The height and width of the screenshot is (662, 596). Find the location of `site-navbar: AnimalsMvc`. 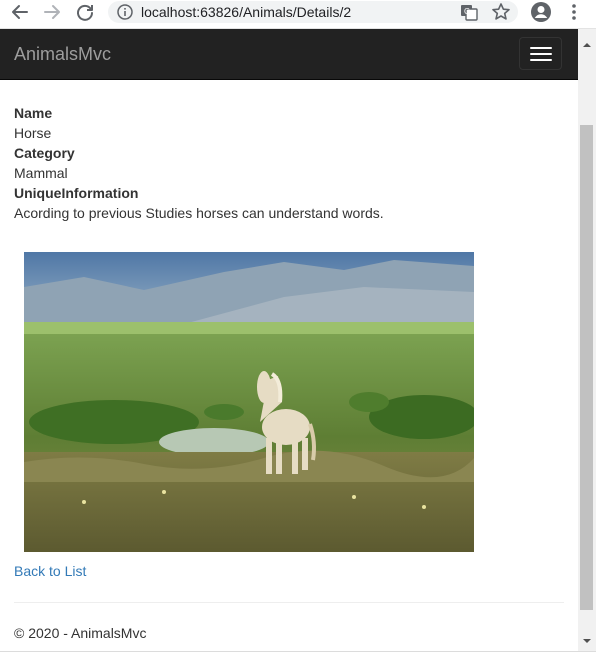

site-navbar: AnimalsMvc is located at coordinates (289, 54).